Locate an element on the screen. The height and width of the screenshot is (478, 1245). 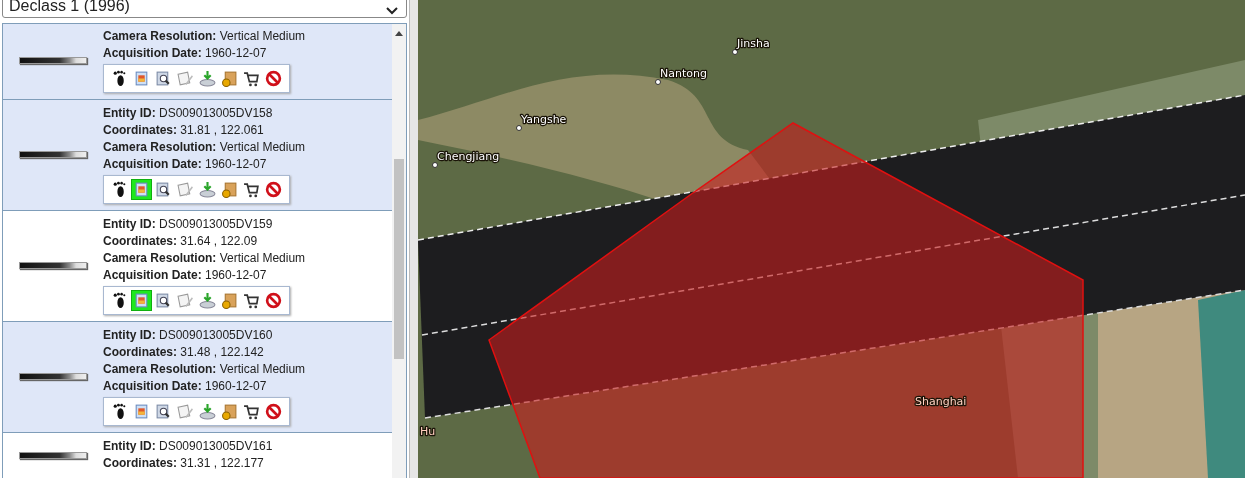
chevron-down-icon is located at coordinates (392, 11).